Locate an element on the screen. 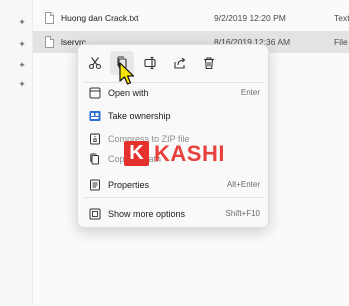  menu-divider is located at coordinates (174, 197).